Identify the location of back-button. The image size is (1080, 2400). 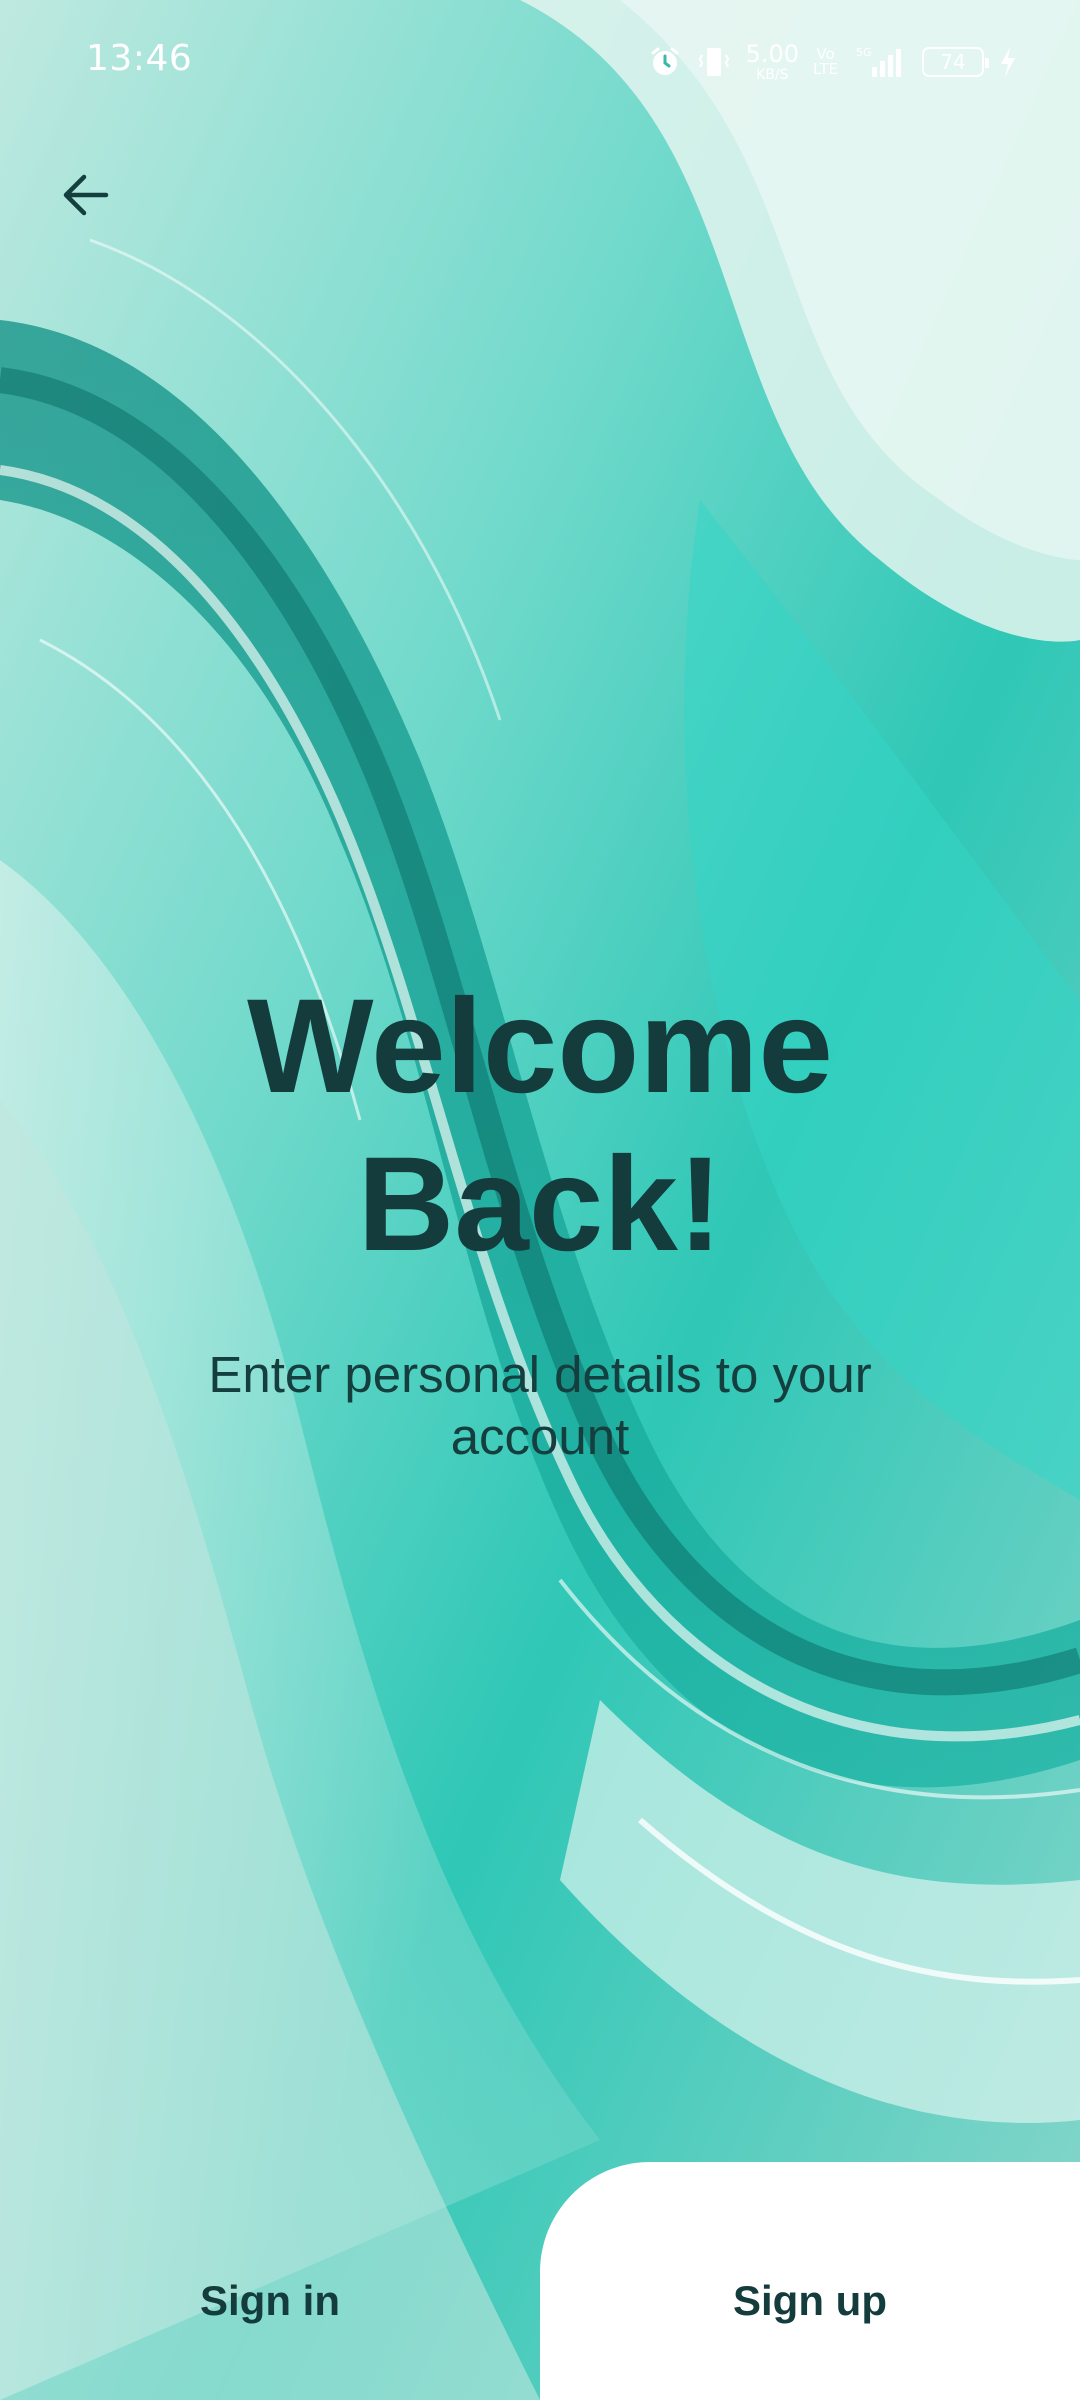
(85, 195).